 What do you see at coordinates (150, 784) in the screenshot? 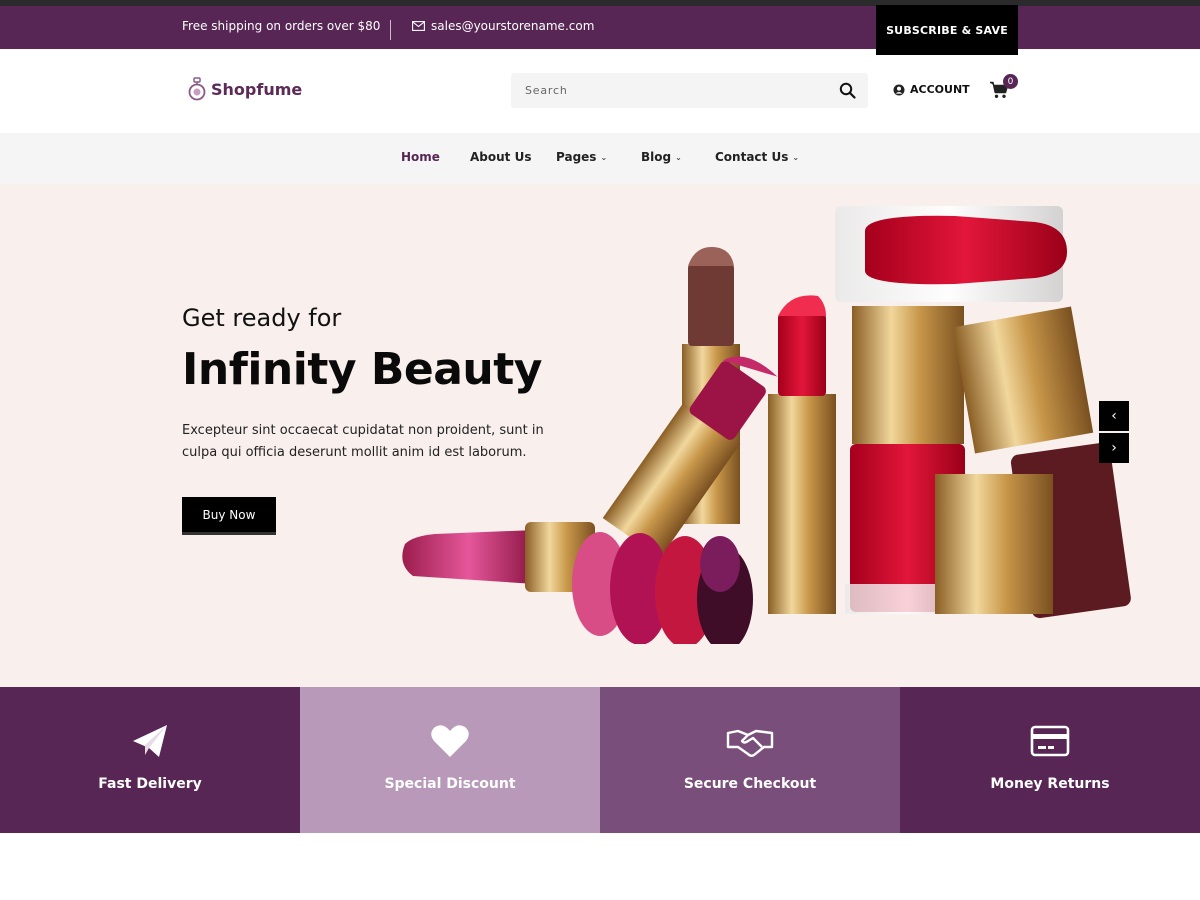
I see `feature-label: Fast Delivery` at bounding box center [150, 784].